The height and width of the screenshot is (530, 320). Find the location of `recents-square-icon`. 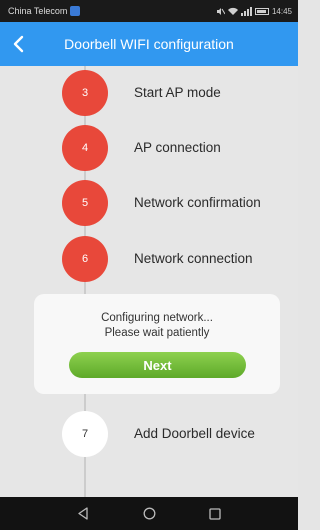

recents-square-icon is located at coordinates (215, 513).